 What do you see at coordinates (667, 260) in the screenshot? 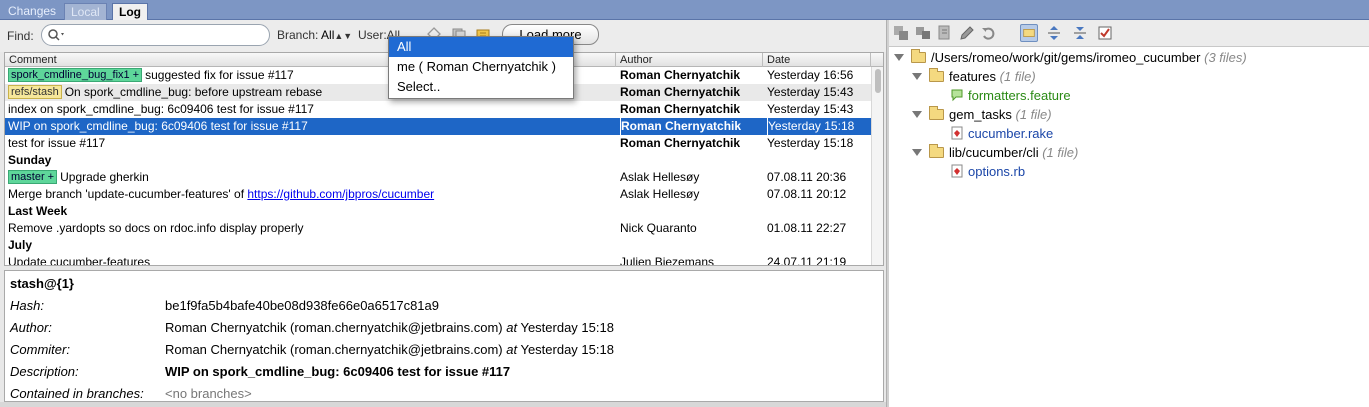
I see `author-cell: Julien Biezemans` at bounding box center [667, 260].